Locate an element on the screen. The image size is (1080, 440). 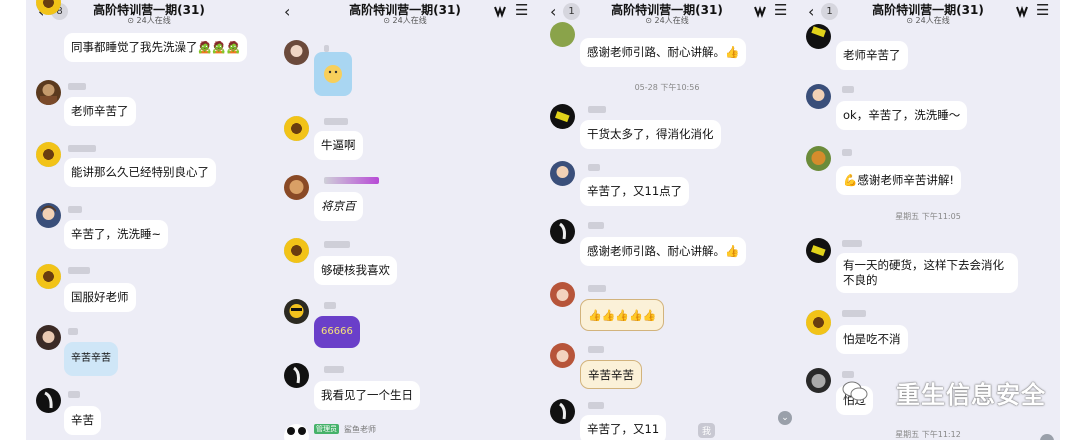
message-bubble: 干货太多了，得消化消化 is located at coordinates (650, 134).